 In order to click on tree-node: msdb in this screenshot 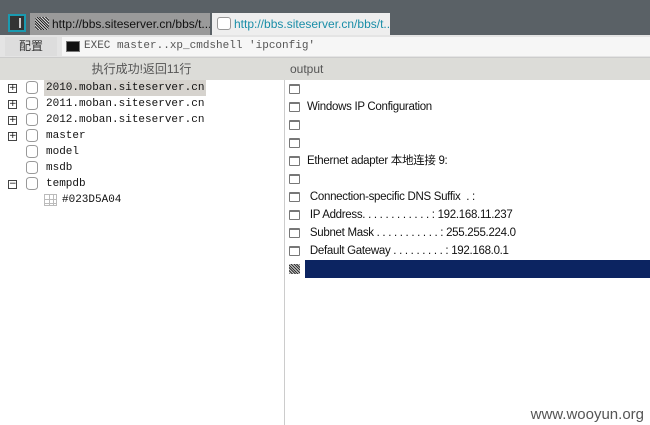, I will do `click(143, 168)`.